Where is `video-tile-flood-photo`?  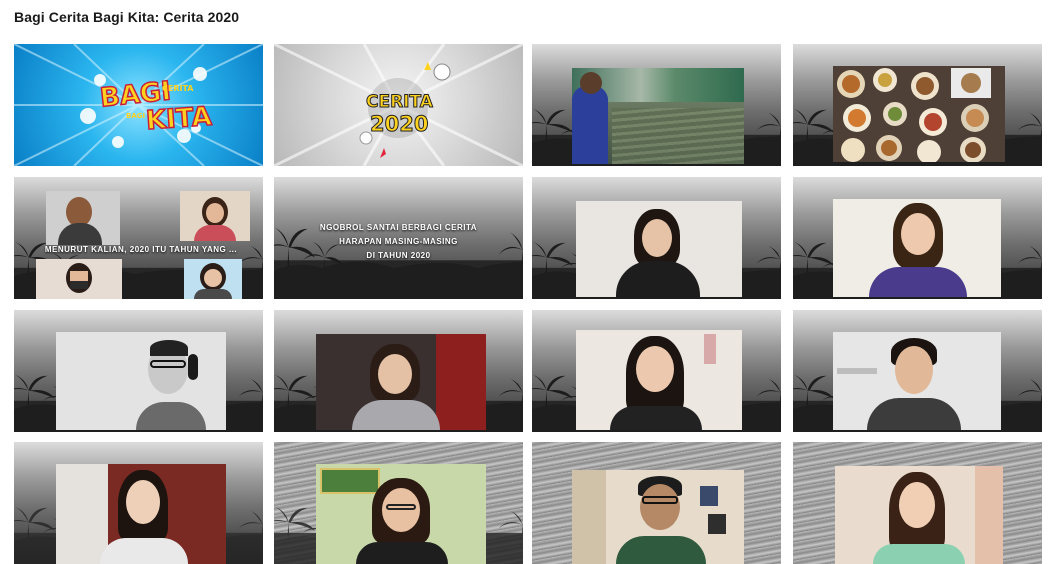
video-tile-flood-photo is located at coordinates (656, 105).